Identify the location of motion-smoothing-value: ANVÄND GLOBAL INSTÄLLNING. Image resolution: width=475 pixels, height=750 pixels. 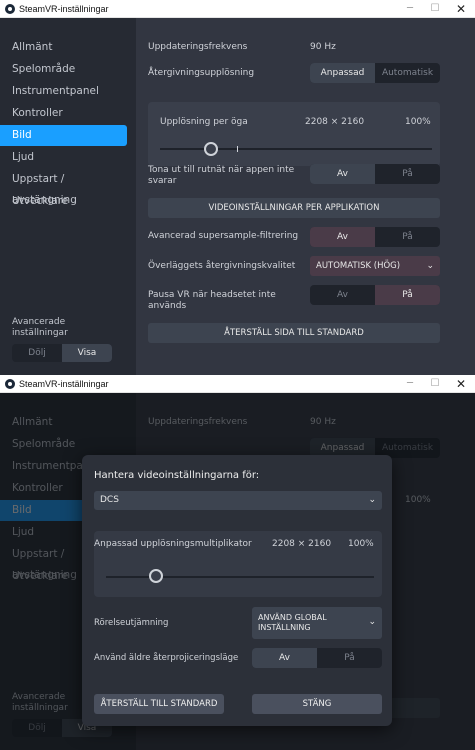
(292, 622).